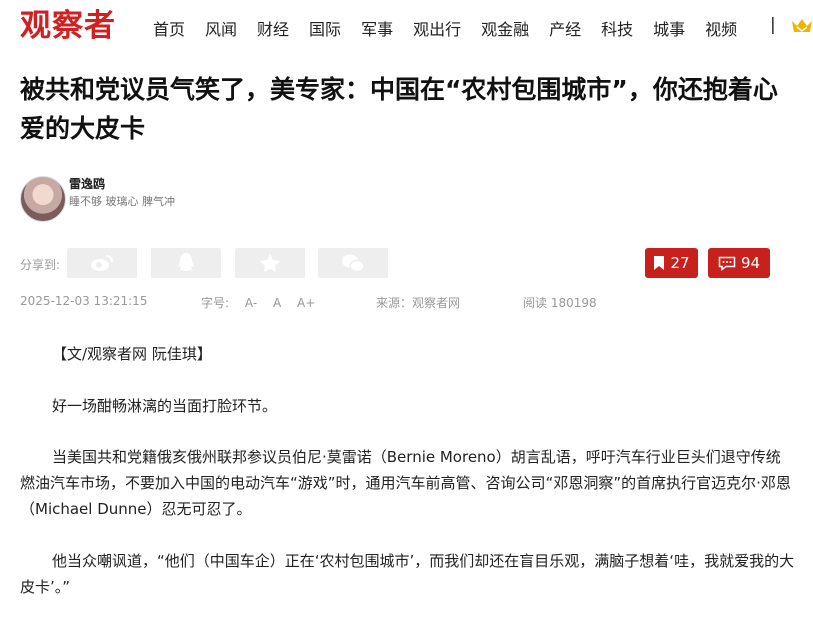 This screenshot has height=619, width=813. Describe the element at coordinates (750, 263) in the screenshot. I see `comment-count: 94` at that location.